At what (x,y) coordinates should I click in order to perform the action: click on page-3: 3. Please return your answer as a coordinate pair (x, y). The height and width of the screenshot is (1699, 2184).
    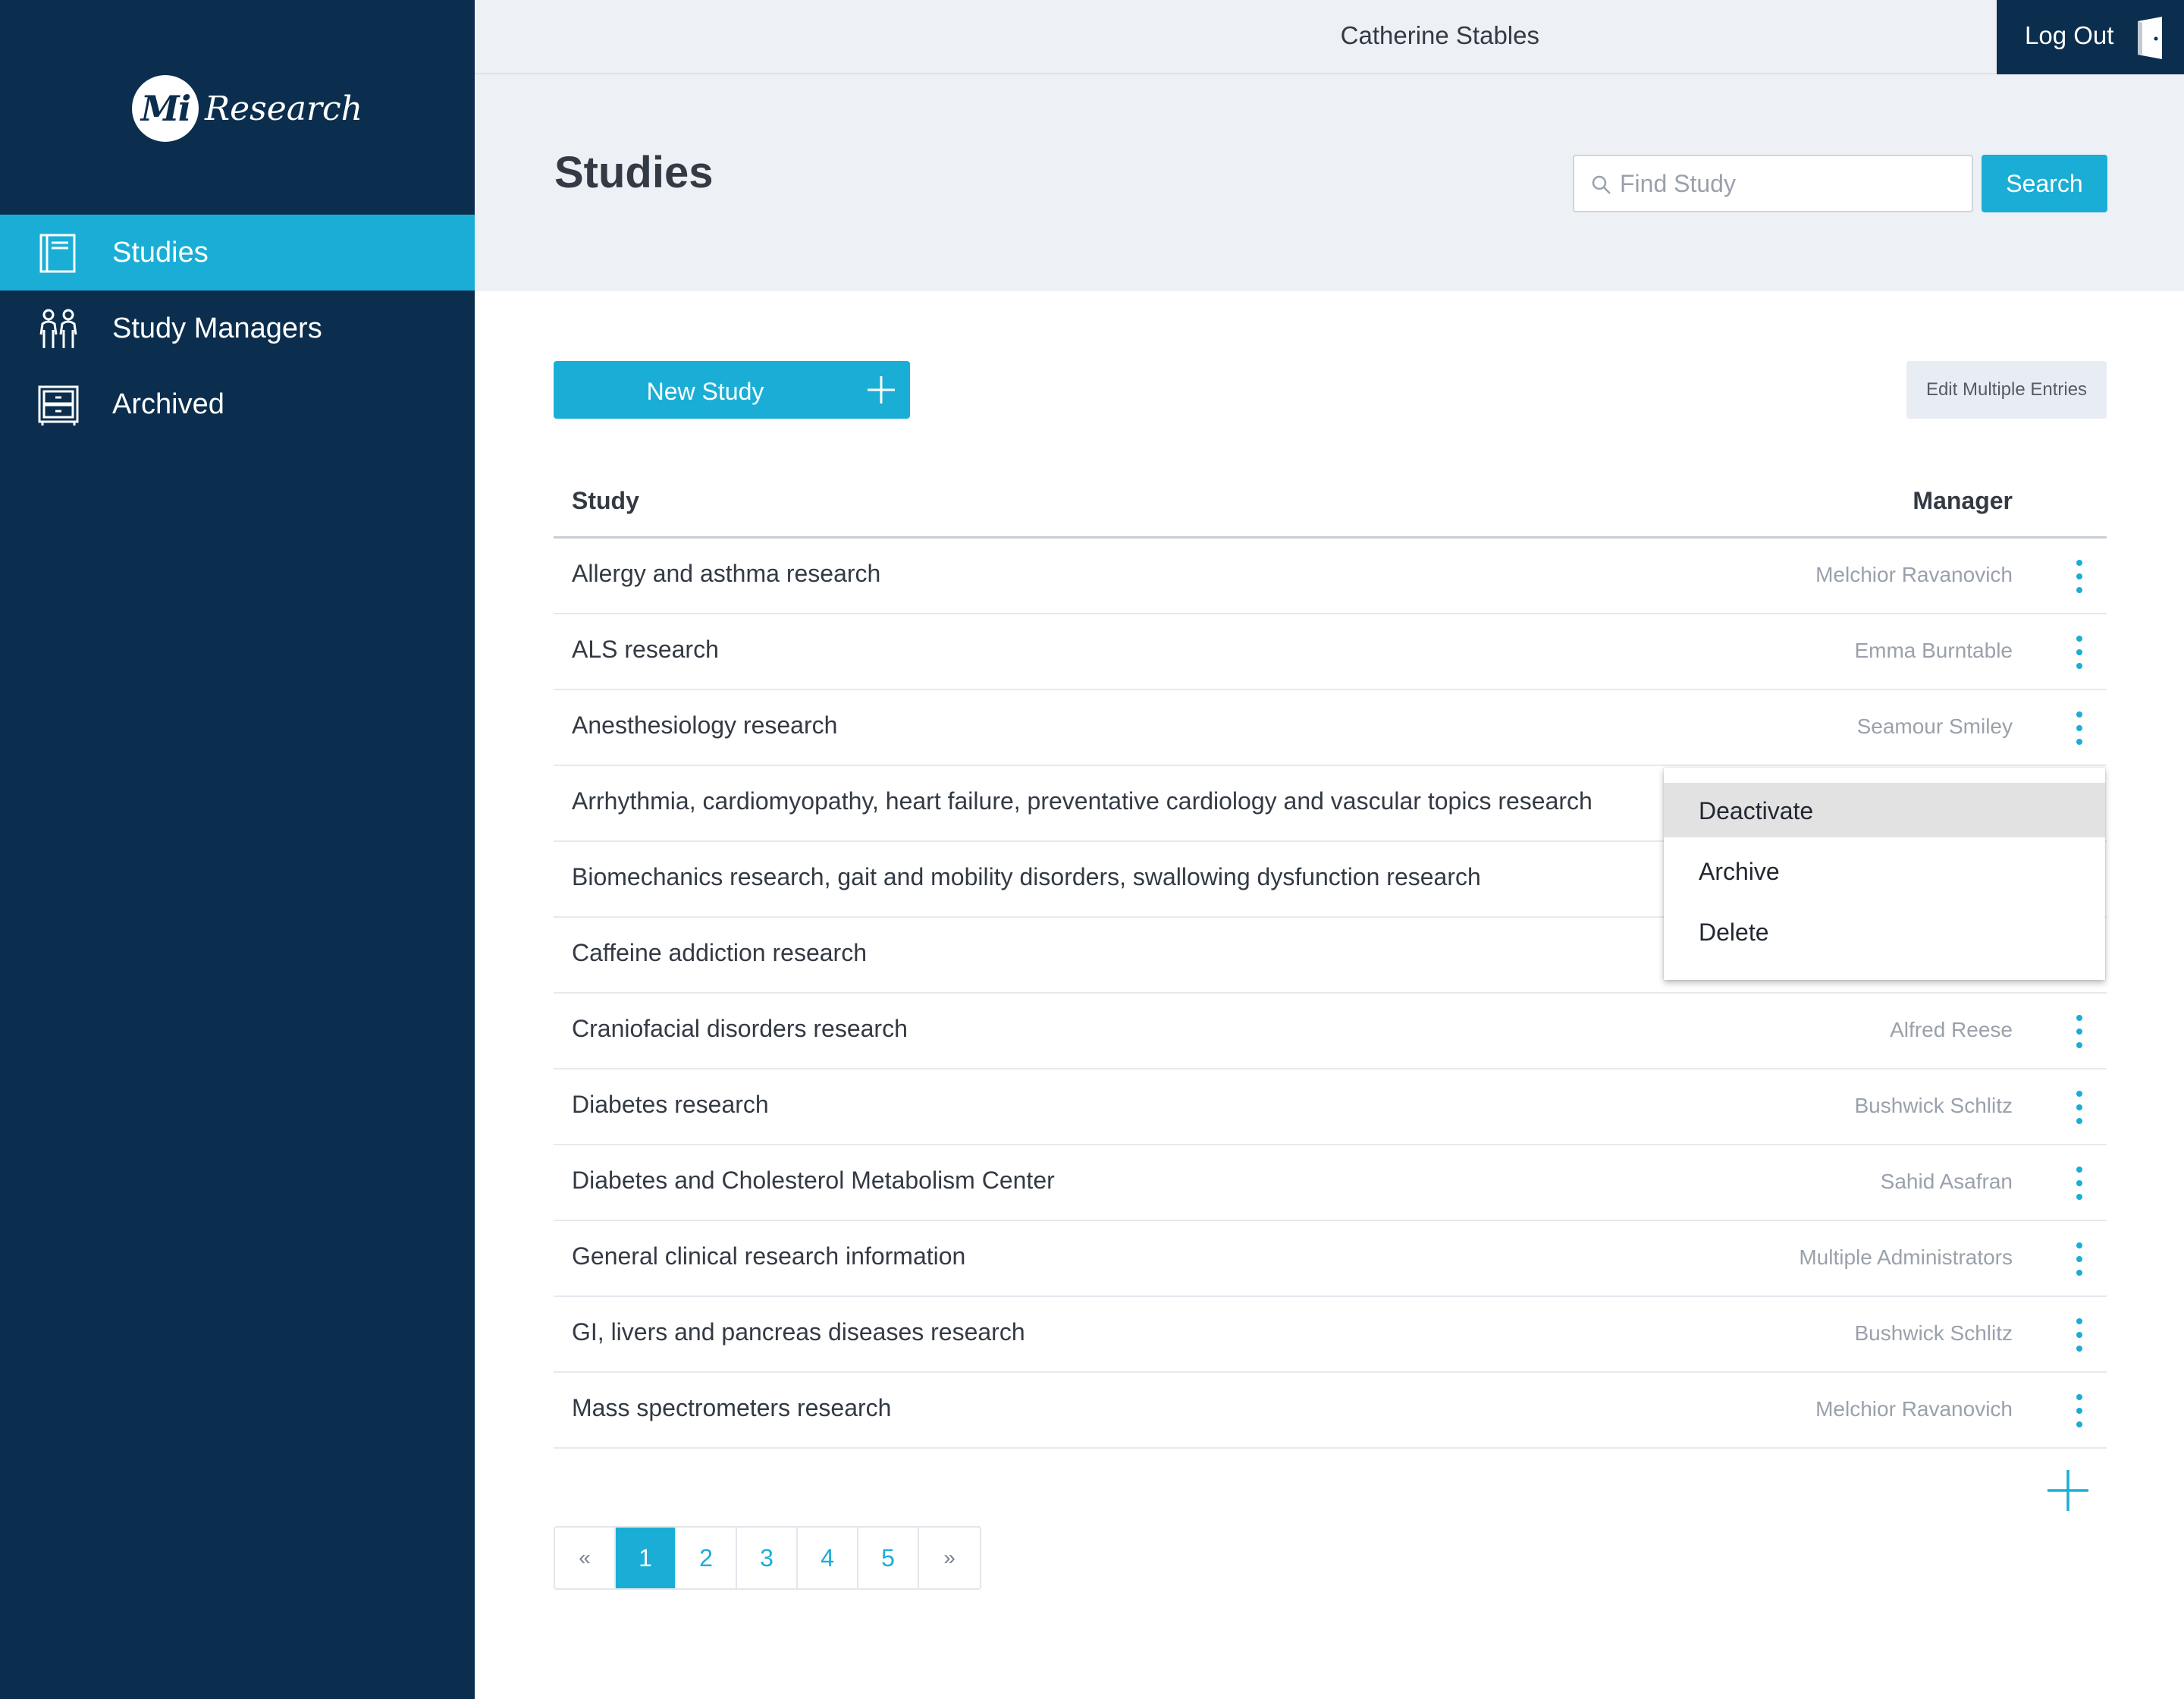
    Looking at the image, I should click on (767, 1558).